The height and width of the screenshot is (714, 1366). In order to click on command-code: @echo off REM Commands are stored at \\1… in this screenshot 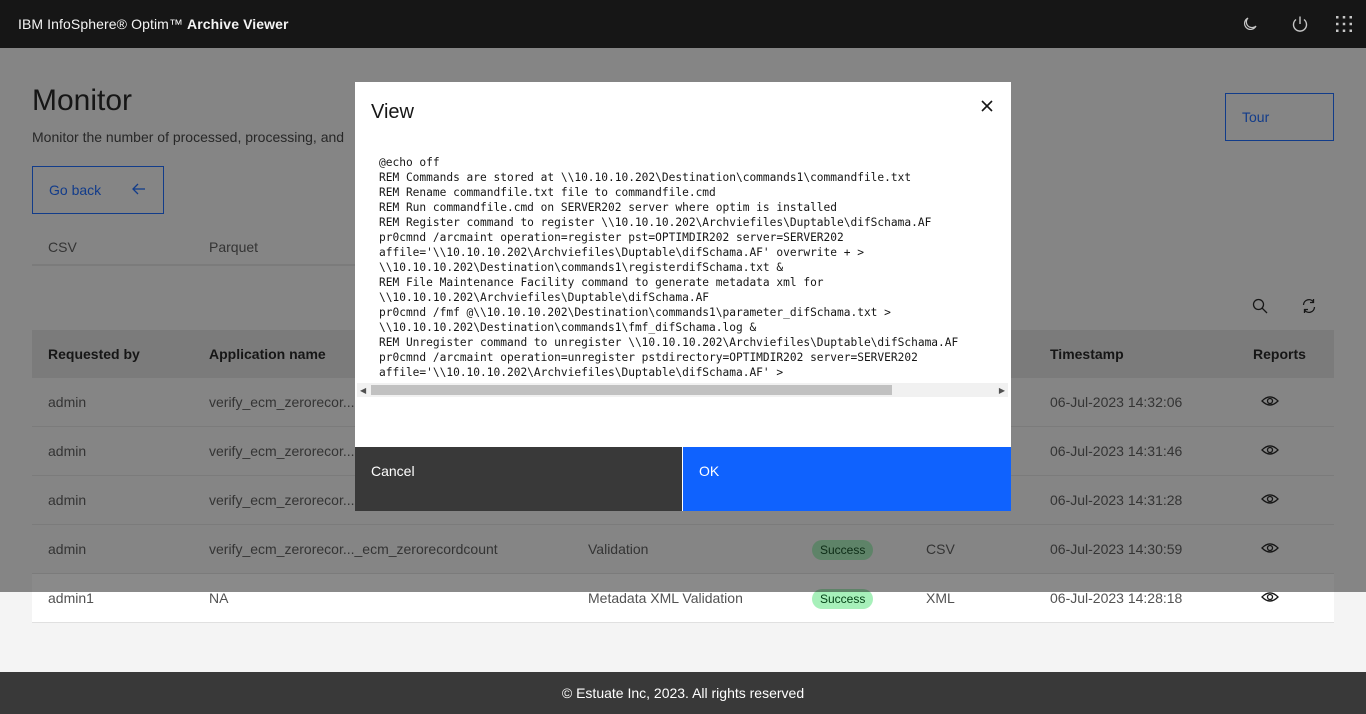, I will do `click(669, 267)`.